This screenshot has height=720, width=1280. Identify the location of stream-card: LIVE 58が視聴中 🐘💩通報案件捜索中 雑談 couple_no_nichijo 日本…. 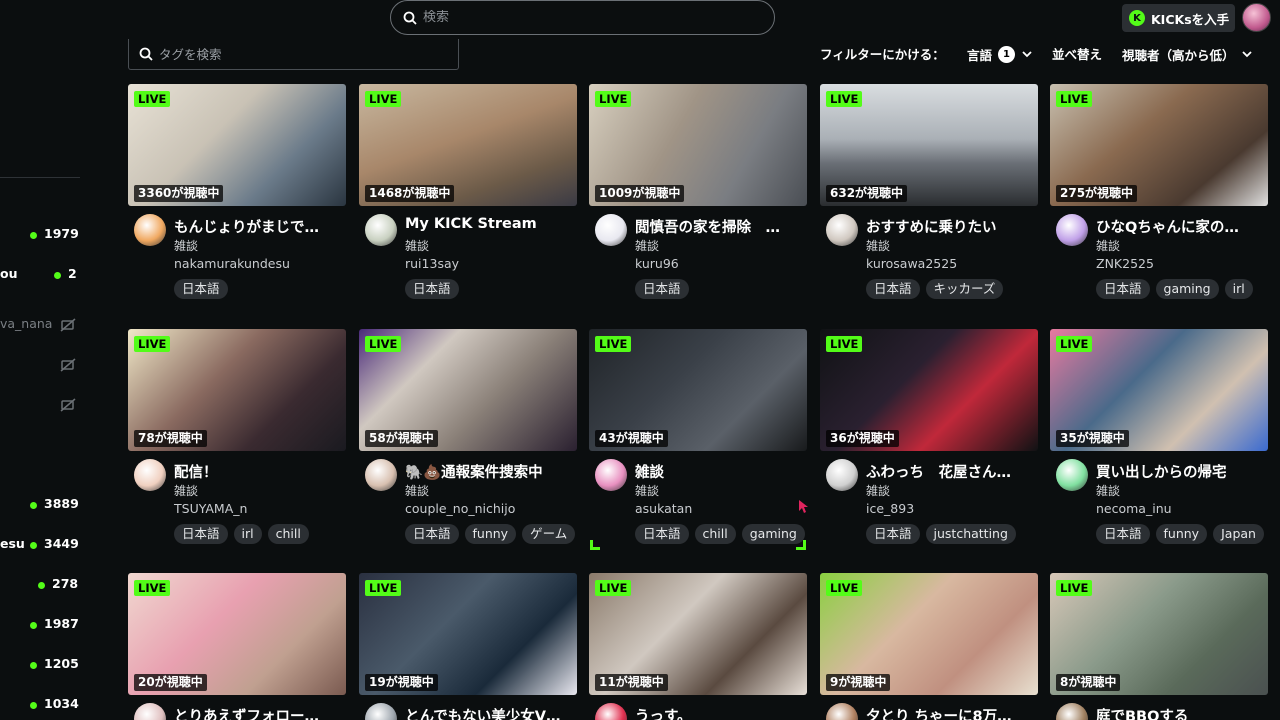
(468, 439).